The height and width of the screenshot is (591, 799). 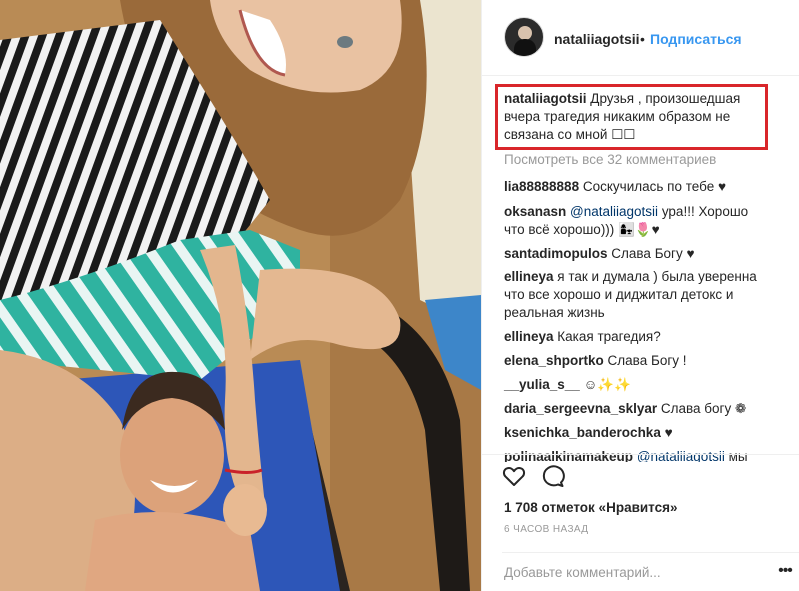 What do you see at coordinates (654, 186) in the screenshot?
I see `comment-text: Соскучилась по тебе ♥` at bounding box center [654, 186].